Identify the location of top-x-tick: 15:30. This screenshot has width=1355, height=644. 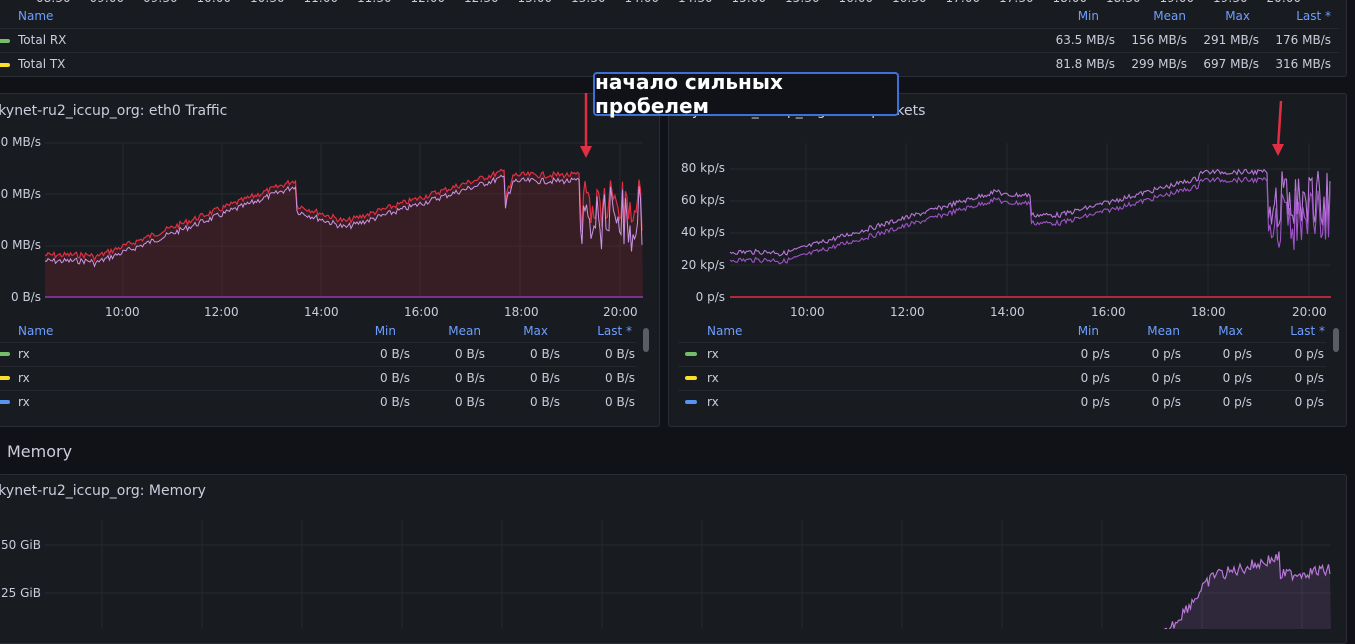
(802, 2).